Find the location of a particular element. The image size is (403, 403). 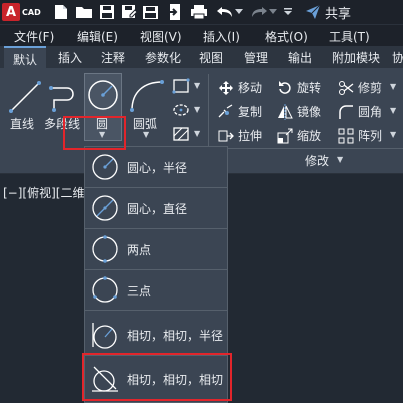

trim-label: 修剪 is located at coordinates (370, 88).